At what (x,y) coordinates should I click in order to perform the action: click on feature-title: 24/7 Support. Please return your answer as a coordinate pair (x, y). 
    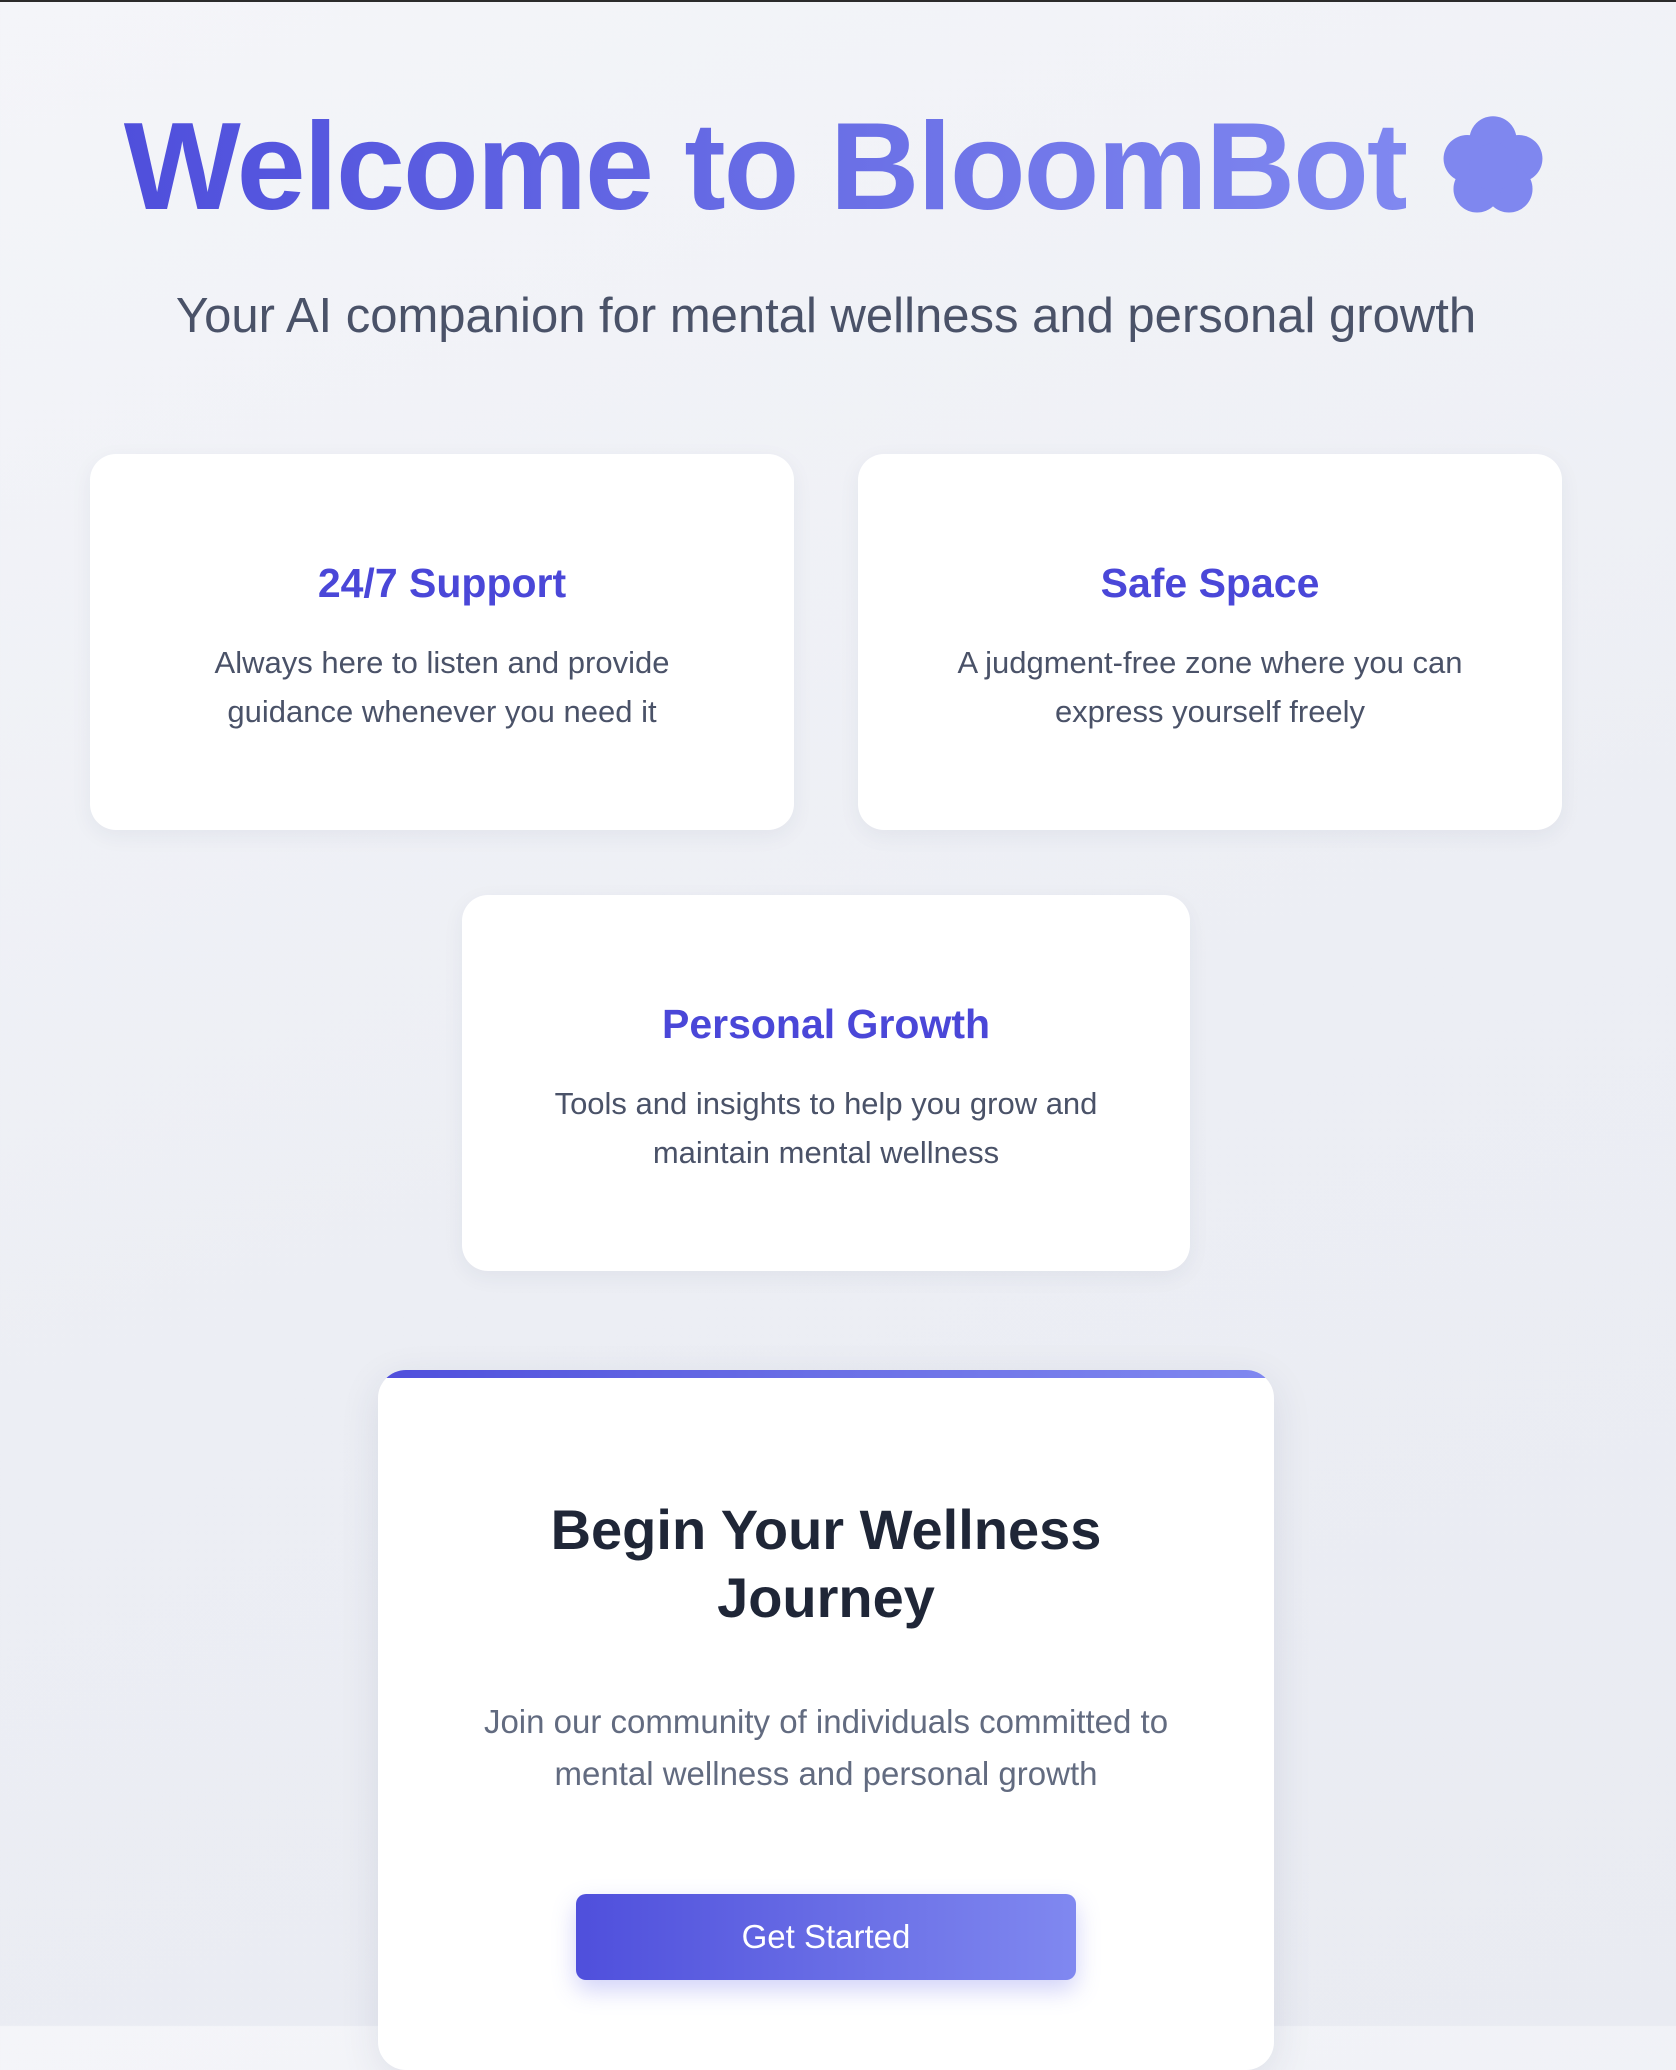
    Looking at the image, I should click on (442, 583).